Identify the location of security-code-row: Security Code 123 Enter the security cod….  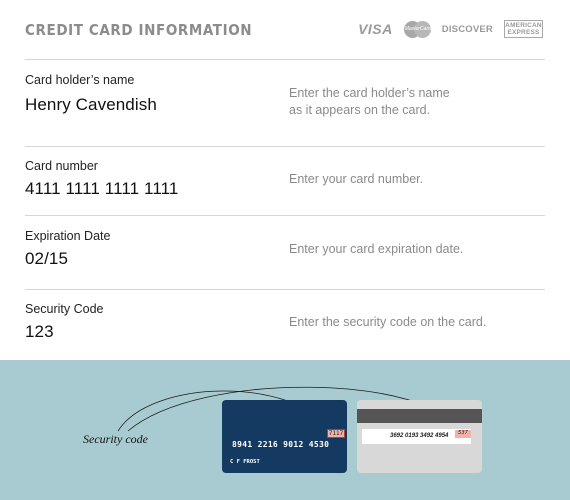
(285, 325).